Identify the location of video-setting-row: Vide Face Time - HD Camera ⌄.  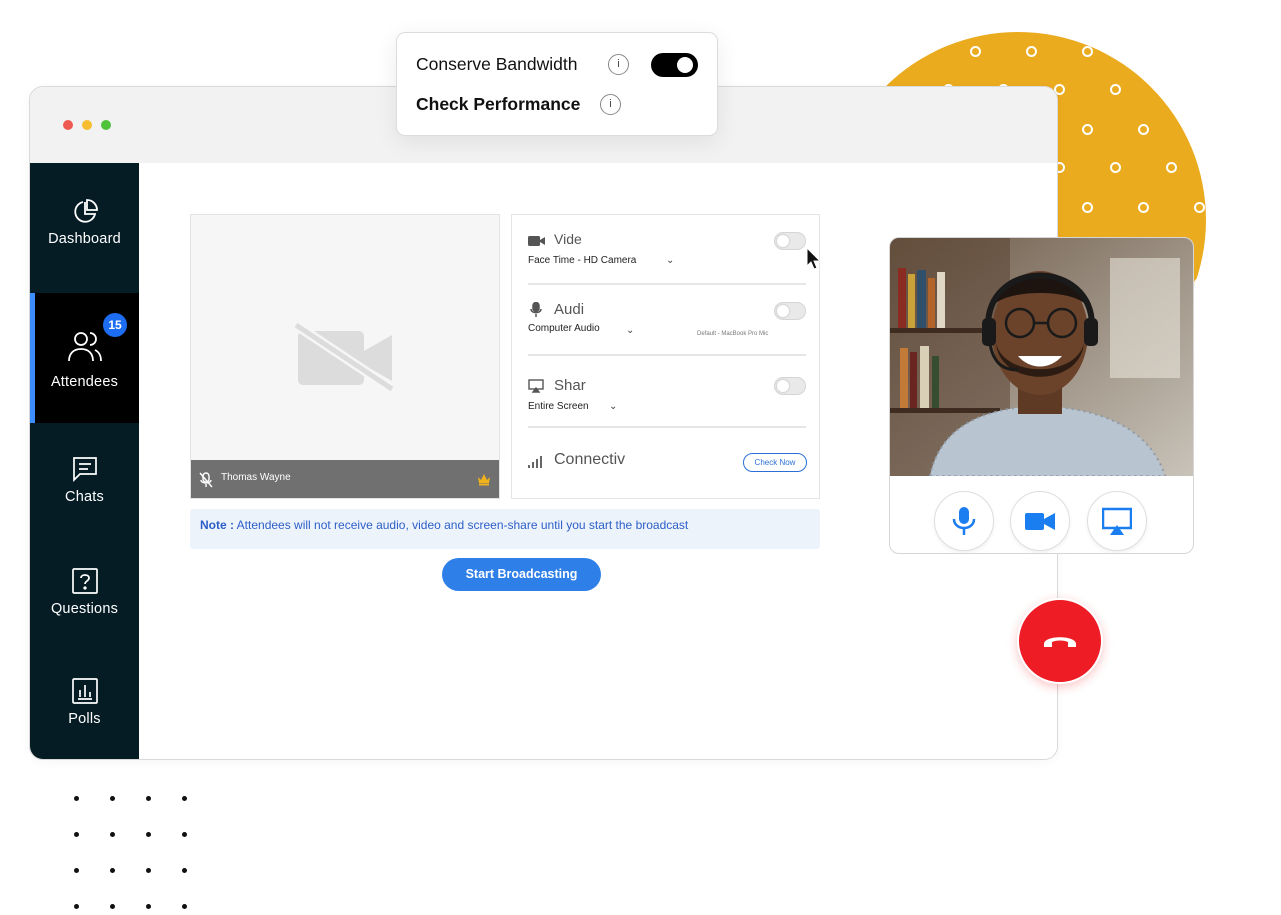
(667, 251).